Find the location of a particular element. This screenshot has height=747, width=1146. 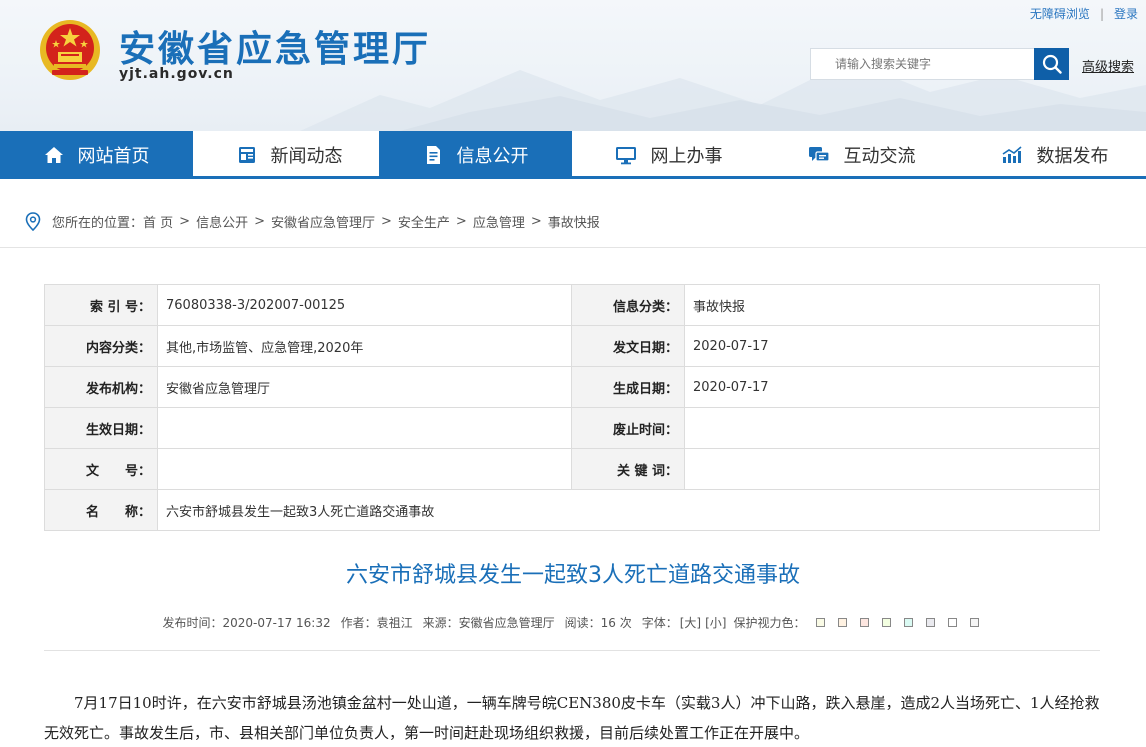

breadcrumb-item-safety-production: 安全生产 is located at coordinates (424, 221).